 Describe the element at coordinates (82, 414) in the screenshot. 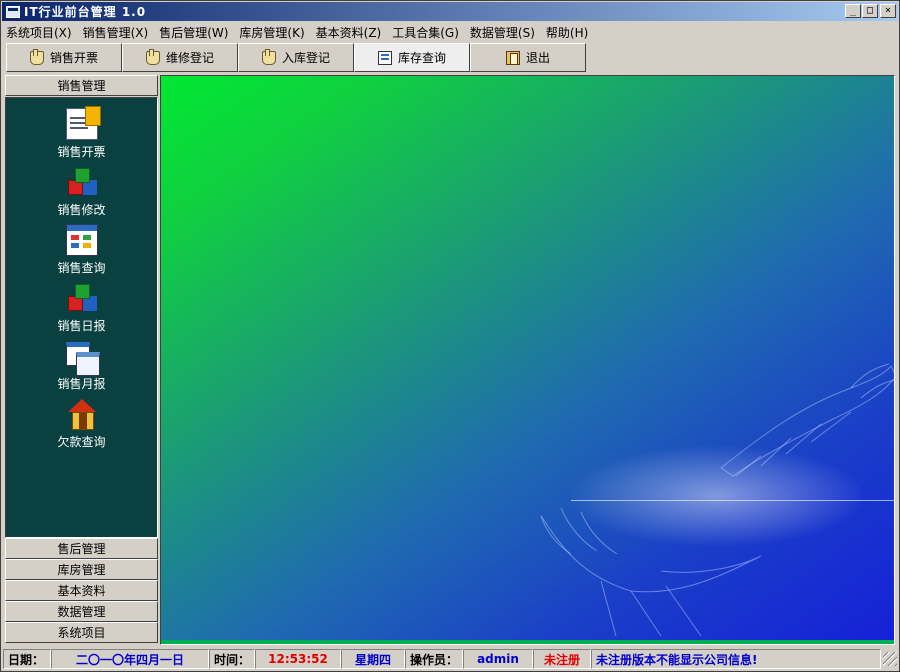

I see `house-icon` at that location.